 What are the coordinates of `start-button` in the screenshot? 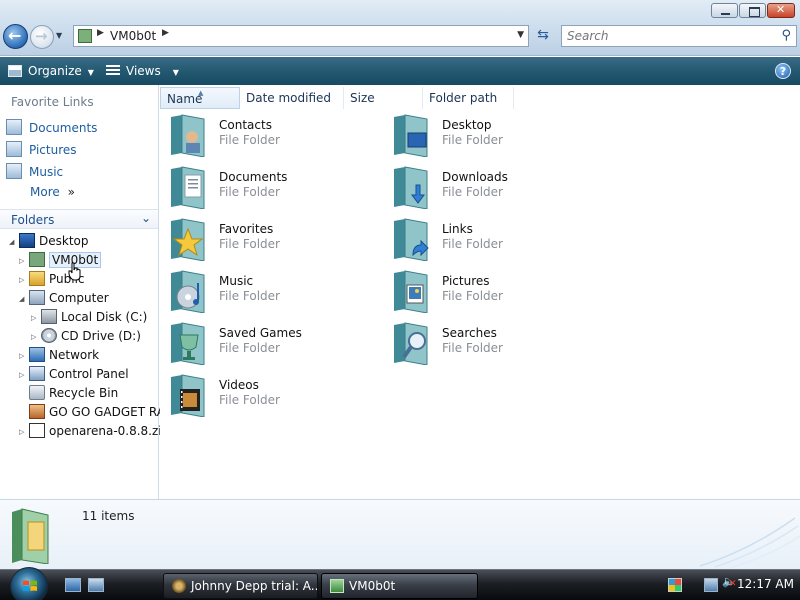 It's located at (29, 583).